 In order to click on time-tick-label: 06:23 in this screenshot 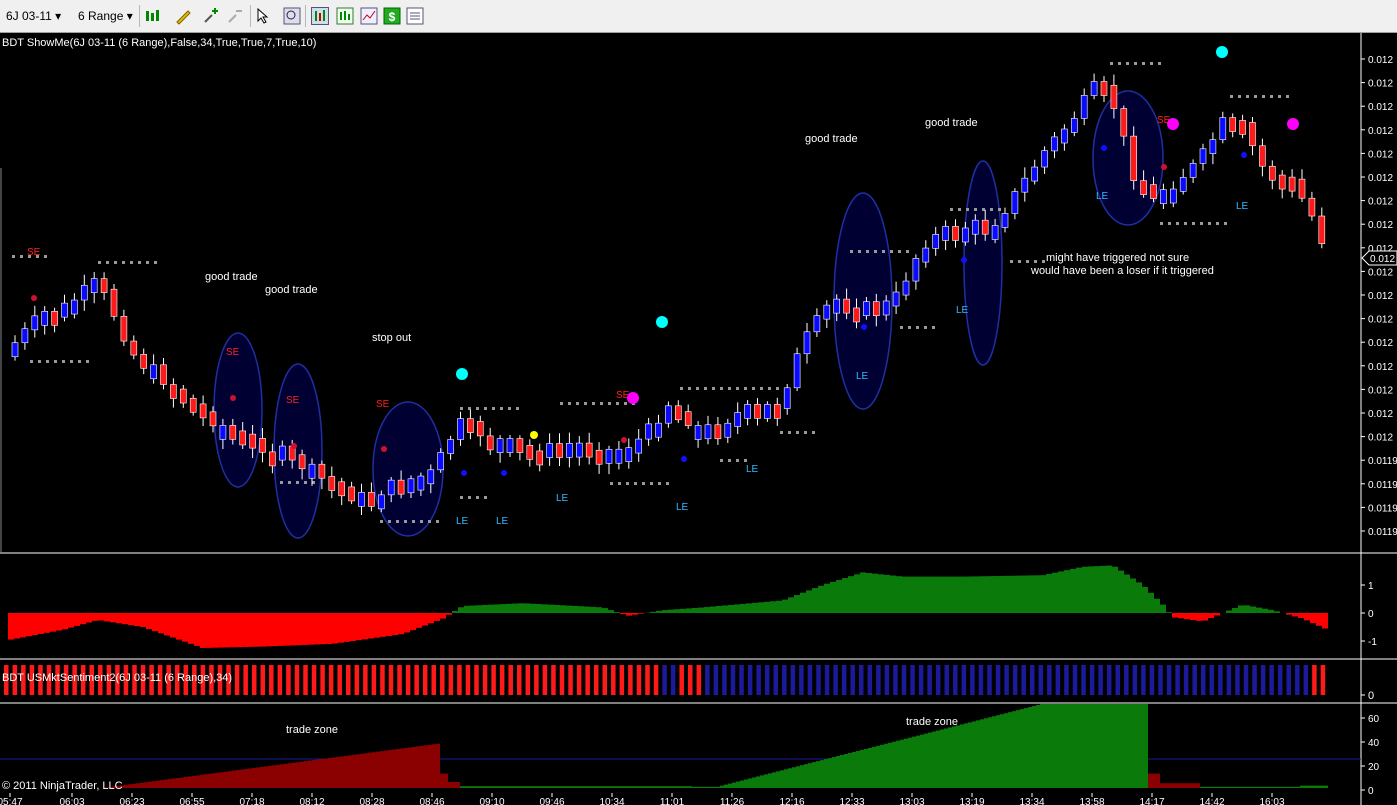, I will do `click(131, 801)`.